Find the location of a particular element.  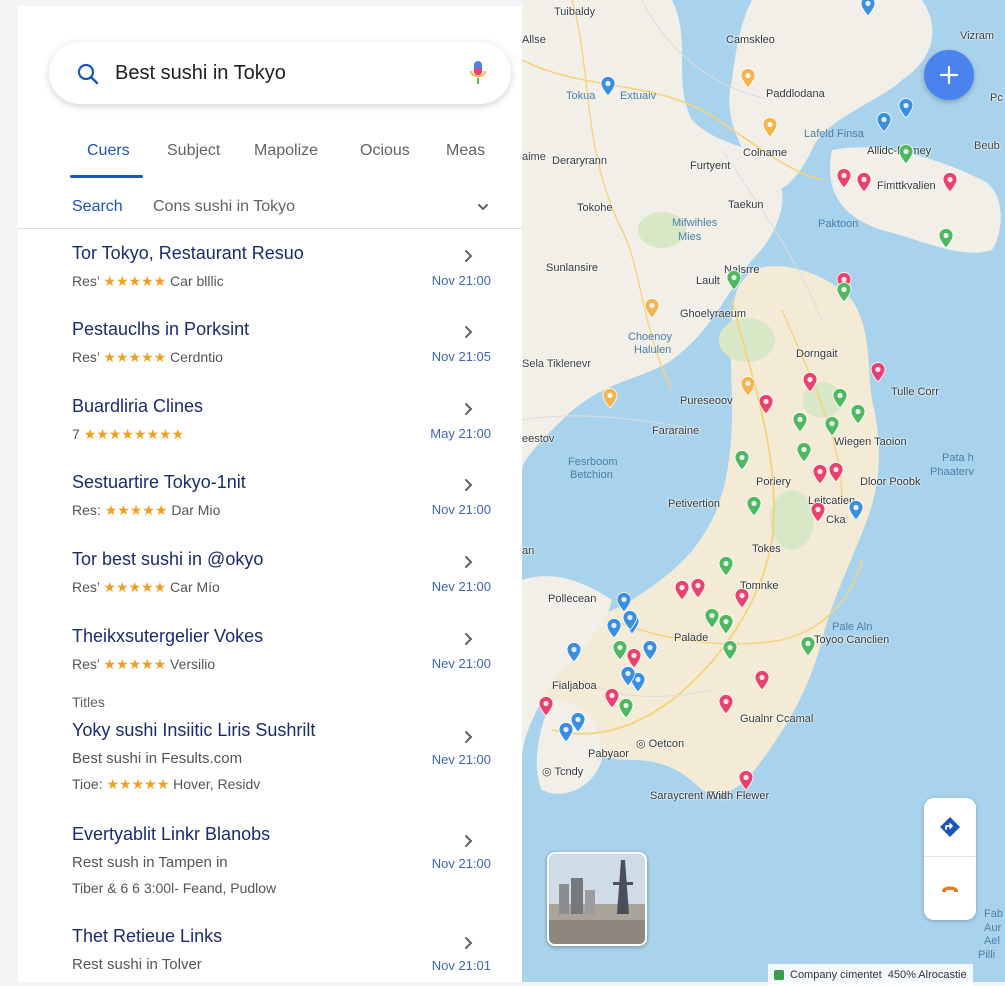

search-icon is located at coordinates (88, 74).